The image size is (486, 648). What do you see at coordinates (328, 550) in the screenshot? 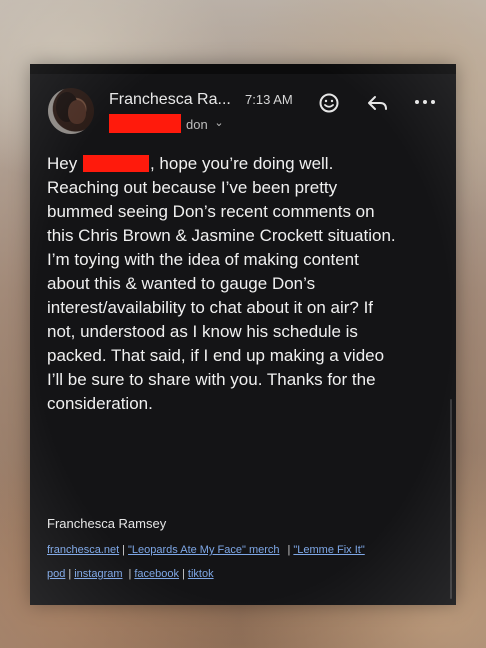
I see `podcast-link: "Lemme Fix It"` at bounding box center [328, 550].